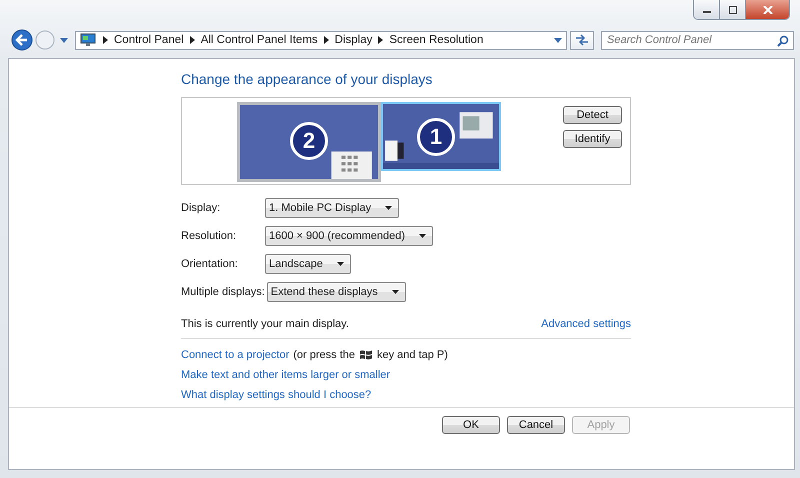  I want to click on setting-label: Display:, so click(201, 208).